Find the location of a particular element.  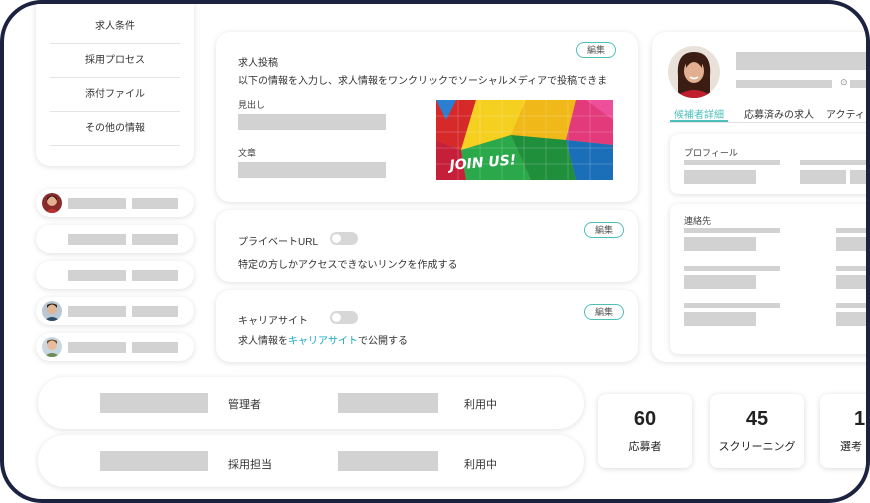

menu-item-job-conditions: 求人条件 is located at coordinates (115, 27).